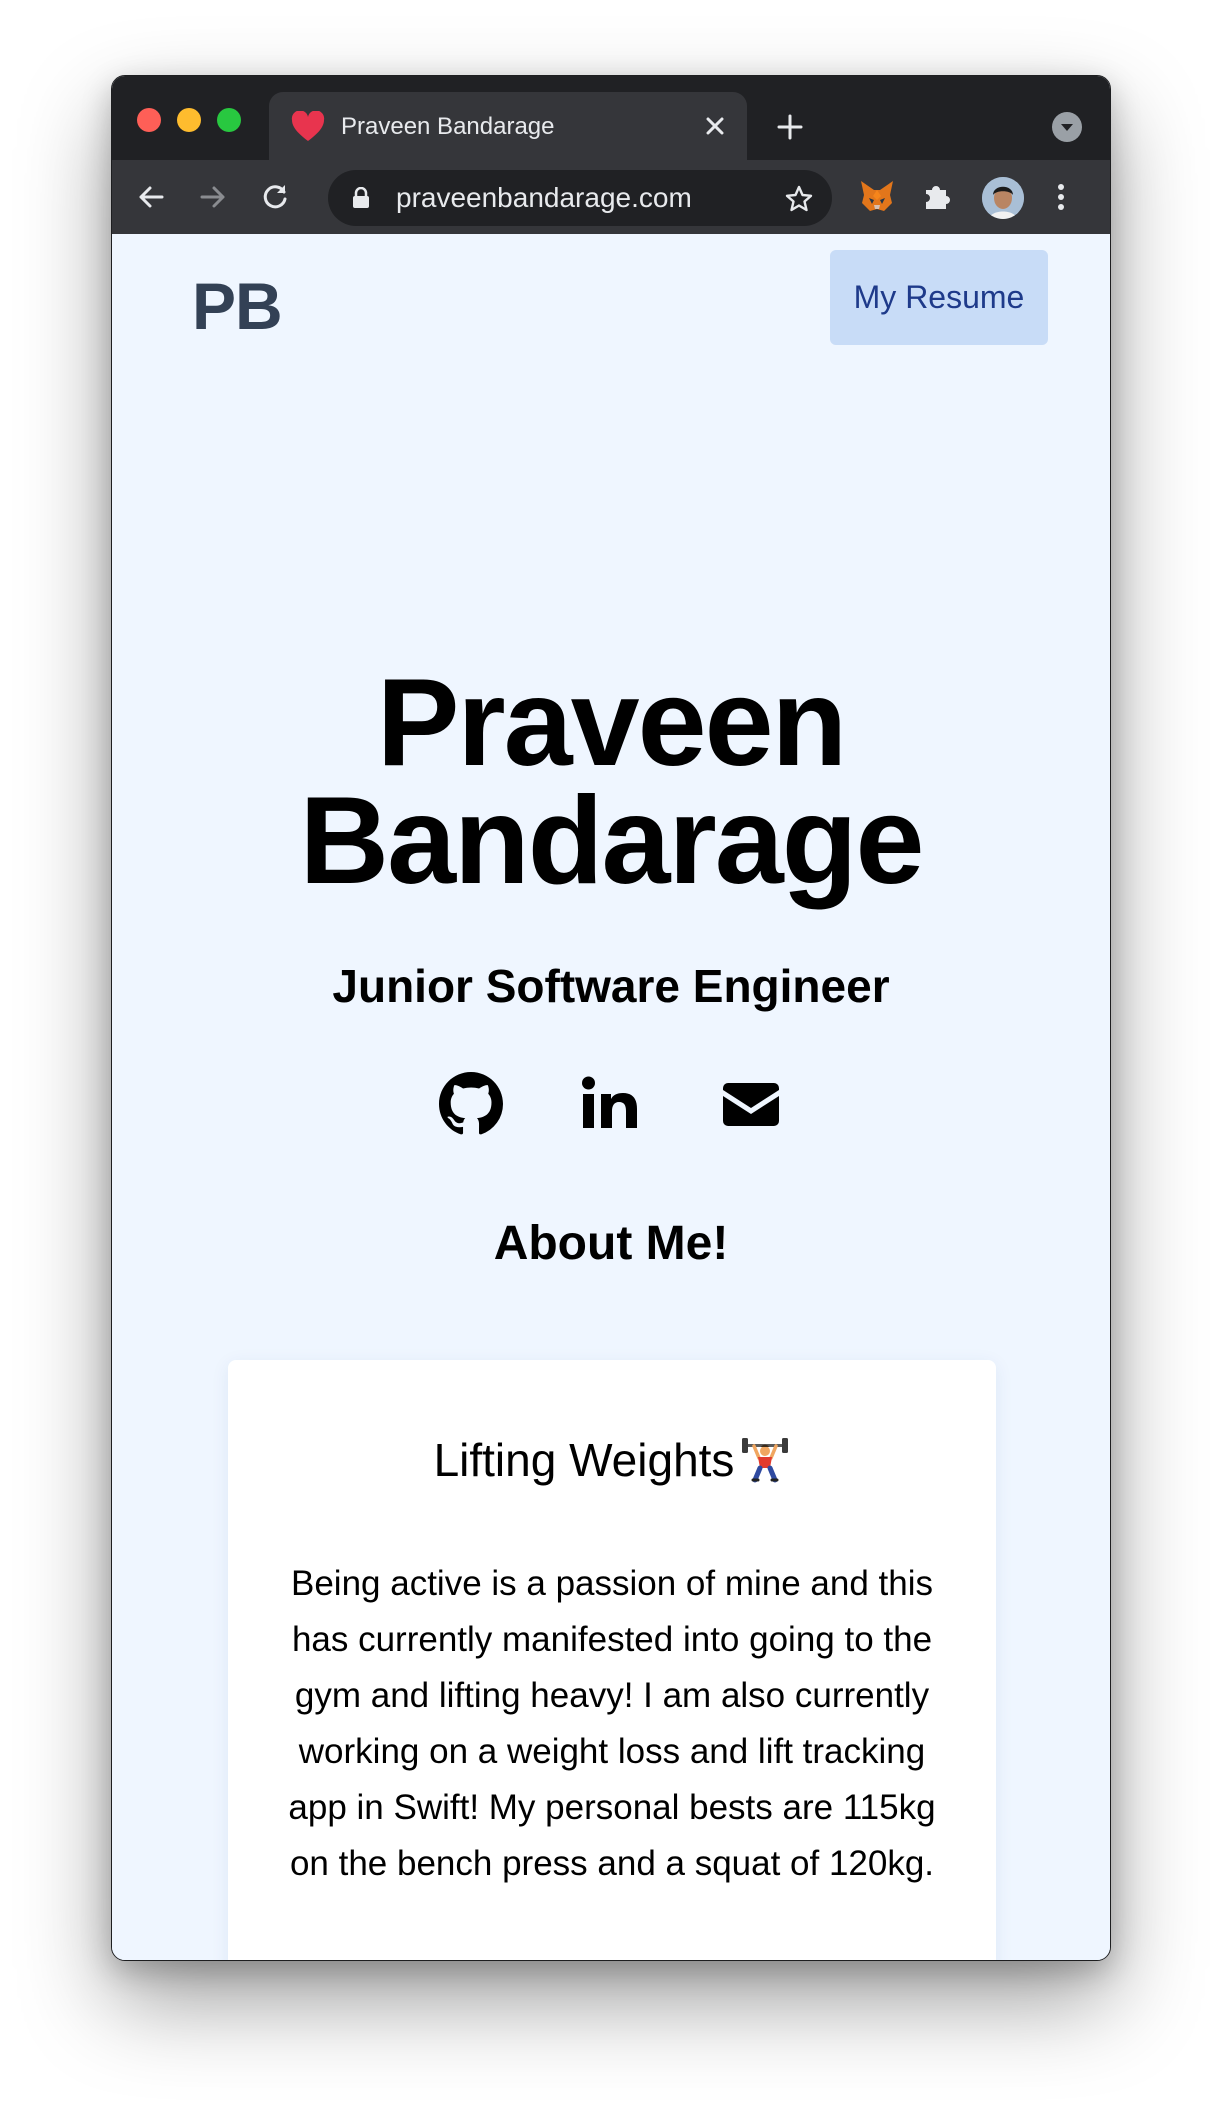 Image resolution: width=1224 pixels, height=2108 pixels. I want to click on hero-name: Praveen Bandarage, so click(611, 782).